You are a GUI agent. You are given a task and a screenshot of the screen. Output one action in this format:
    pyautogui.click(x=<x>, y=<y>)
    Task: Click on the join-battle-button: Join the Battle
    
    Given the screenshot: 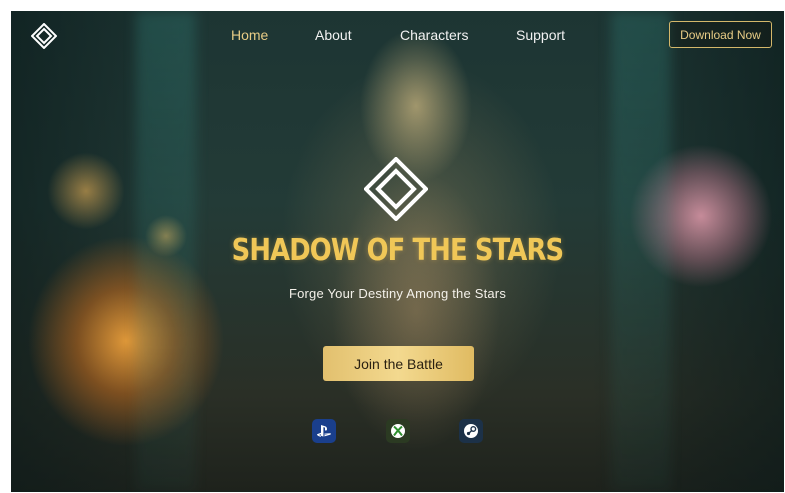 What is the action you would take?
    pyautogui.click(x=398, y=363)
    